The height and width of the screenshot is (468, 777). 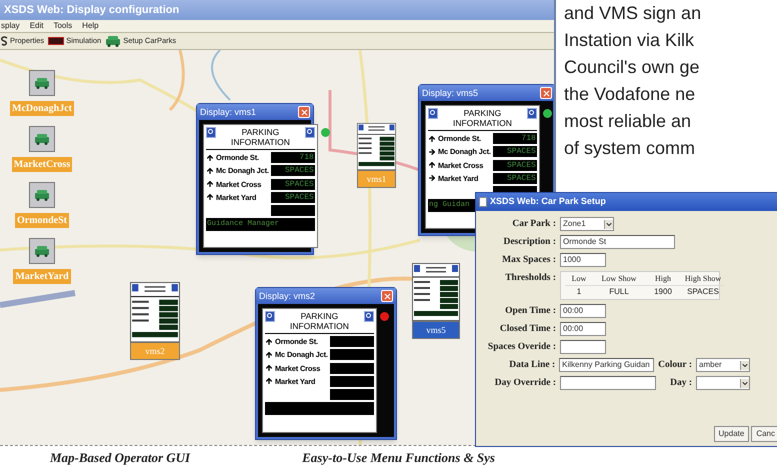 What do you see at coordinates (525, 383) in the screenshot?
I see `field-label: Day Override :` at bounding box center [525, 383].